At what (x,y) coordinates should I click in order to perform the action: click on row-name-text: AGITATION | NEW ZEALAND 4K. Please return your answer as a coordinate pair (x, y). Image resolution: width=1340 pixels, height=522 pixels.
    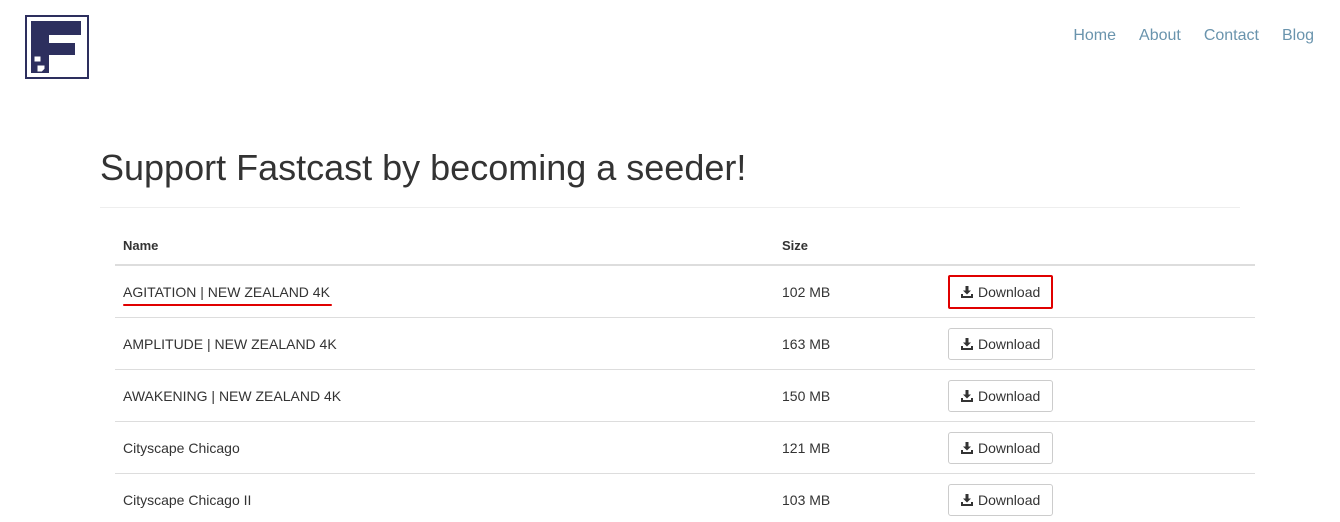
    Looking at the image, I should click on (226, 291).